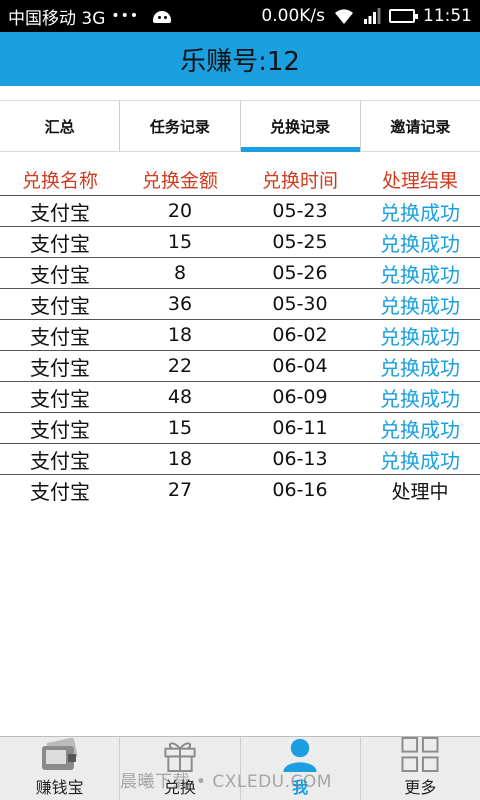 Image resolution: width=480 pixels, height=800 pixels. I want to click on tab-task-records: 任务记录, so click(180, 126).